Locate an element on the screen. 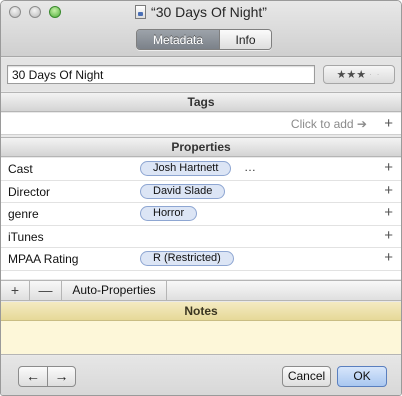 The width and height of the screenshot is (402, 396). property-key: MPAA Rating is located at coordinates (43, 259).